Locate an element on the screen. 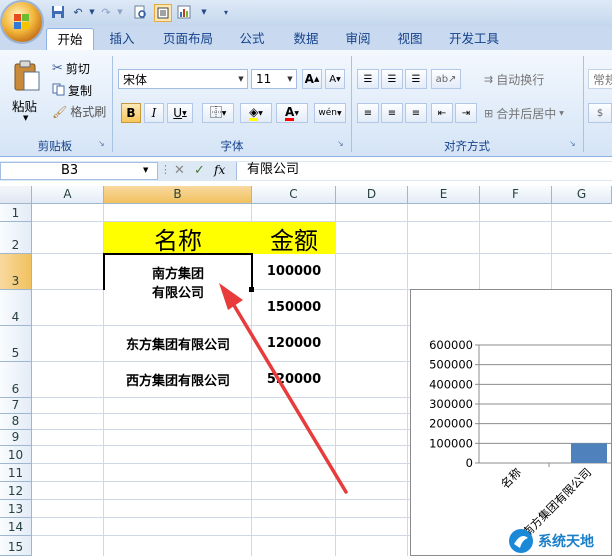  confirm-edit-icon: ✓ is located at coordinates (199, 170).